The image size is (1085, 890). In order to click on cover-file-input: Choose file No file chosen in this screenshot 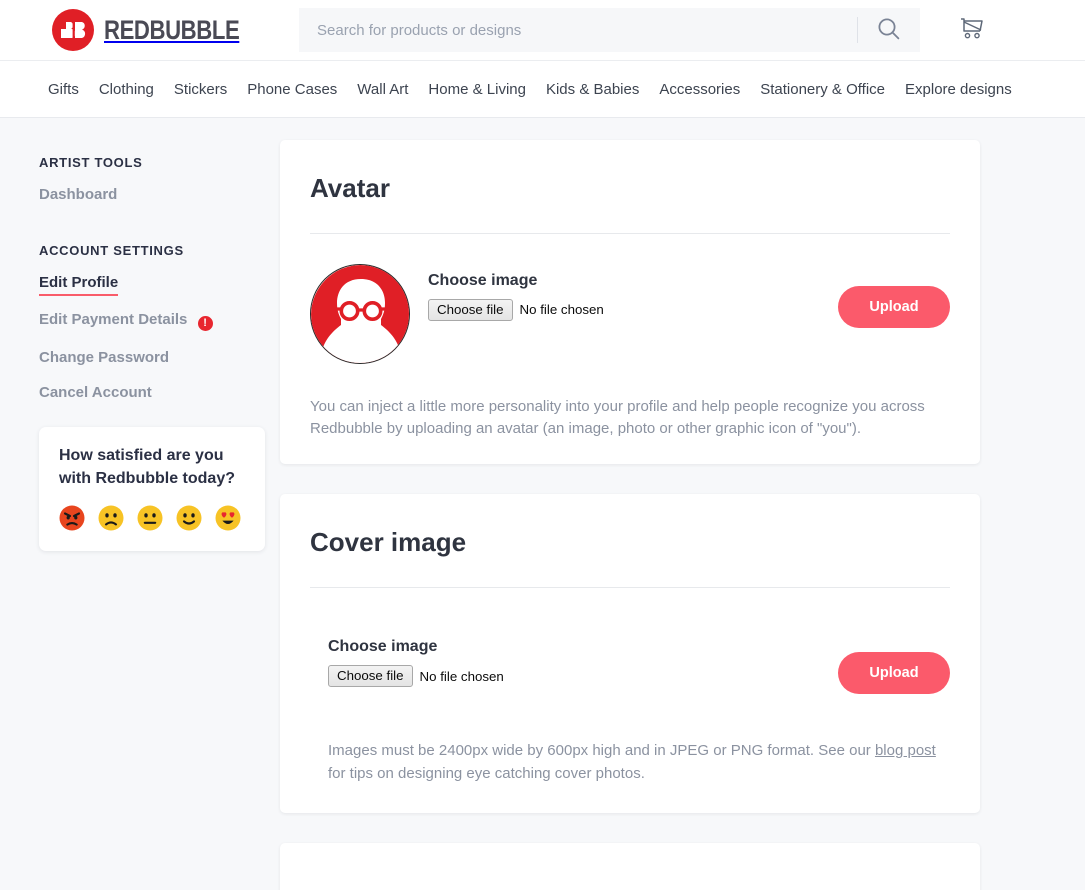, I will do `click(554, 676)`.